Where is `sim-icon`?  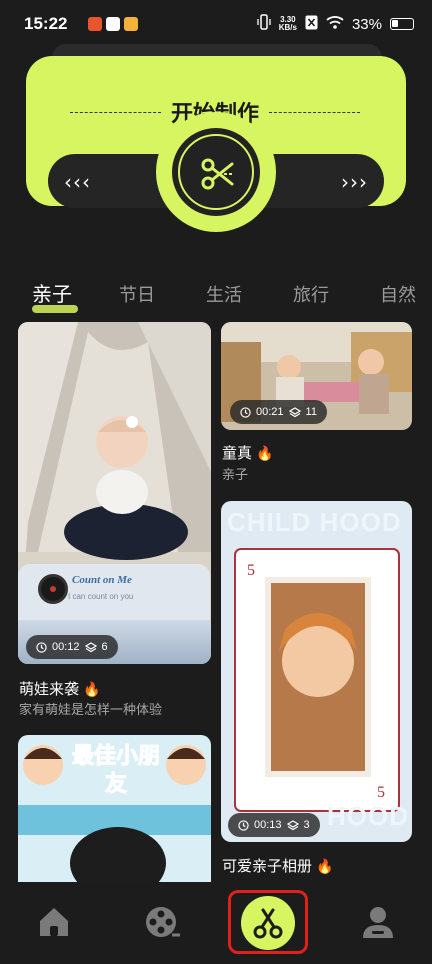 sim-icon is located at coordinates (311, 24).